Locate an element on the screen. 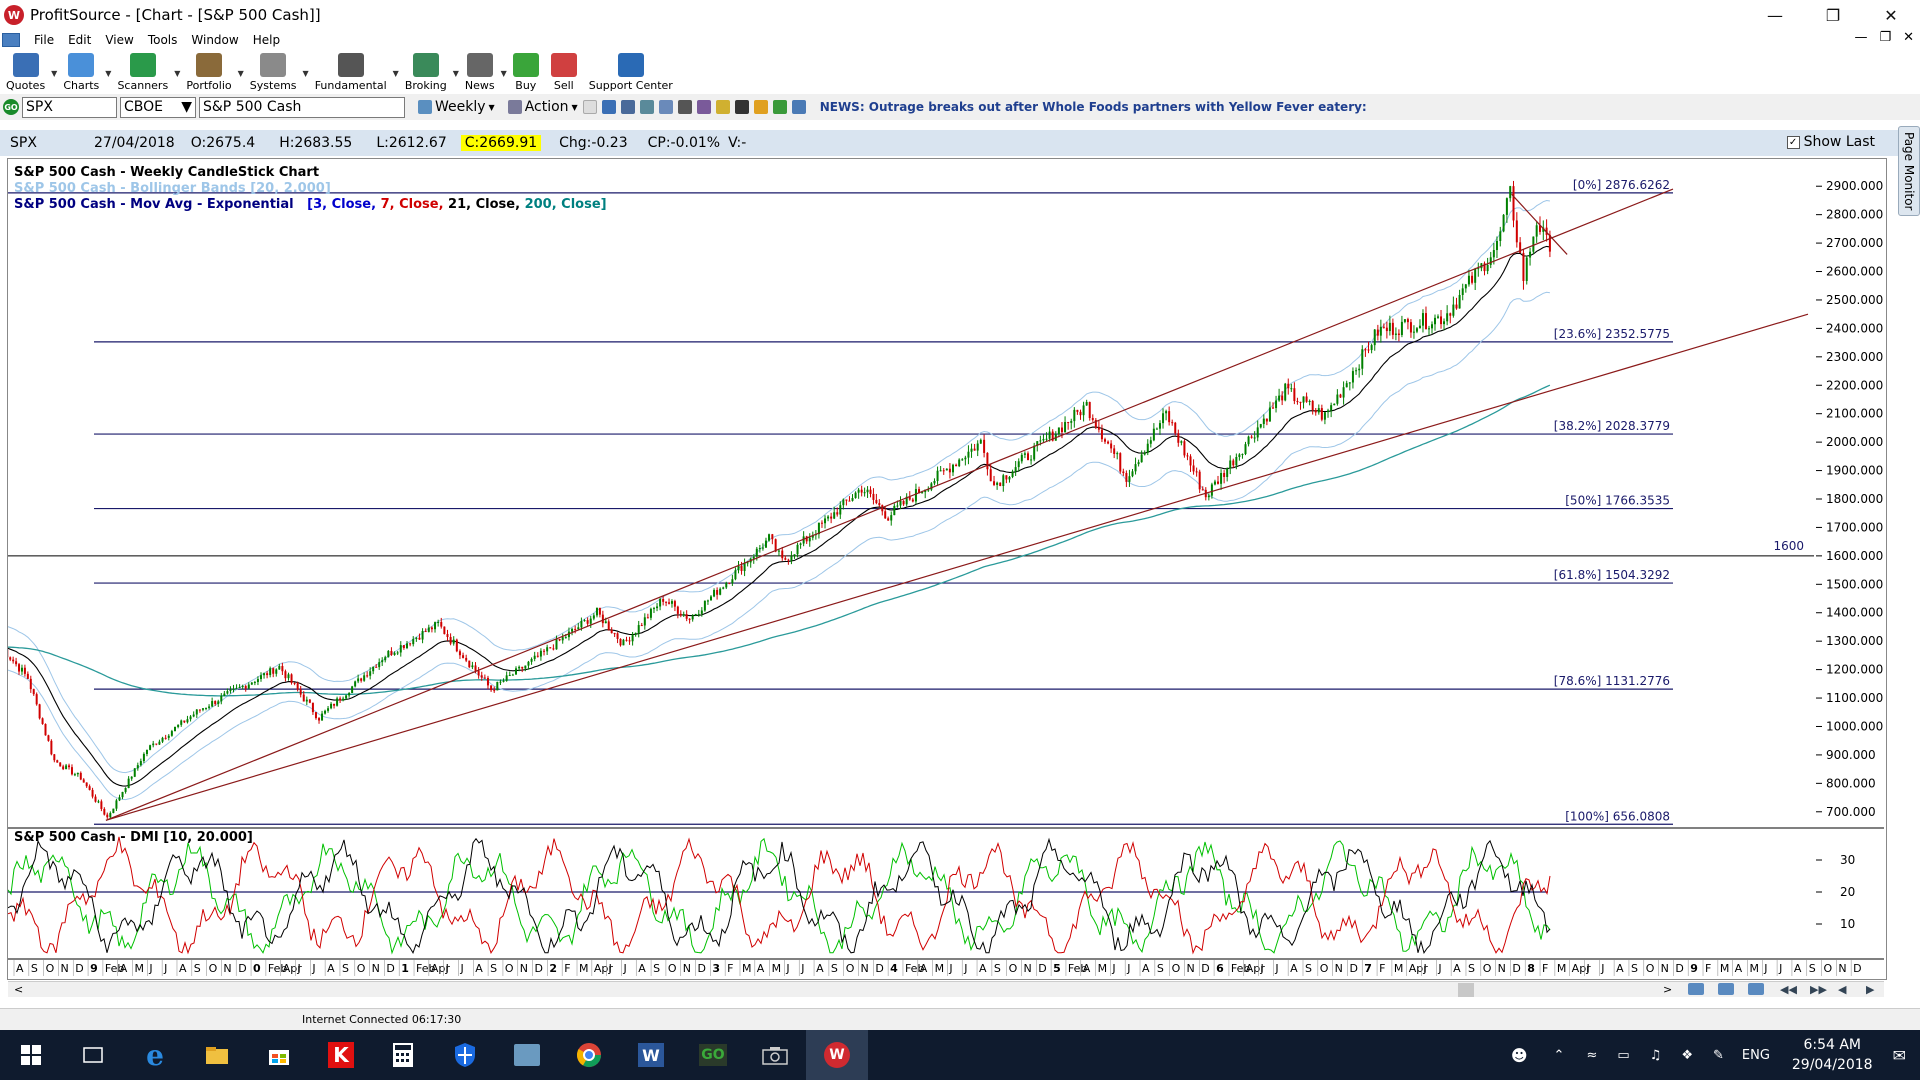  scroll-left-icon: < is located at coordinates (18, 989).